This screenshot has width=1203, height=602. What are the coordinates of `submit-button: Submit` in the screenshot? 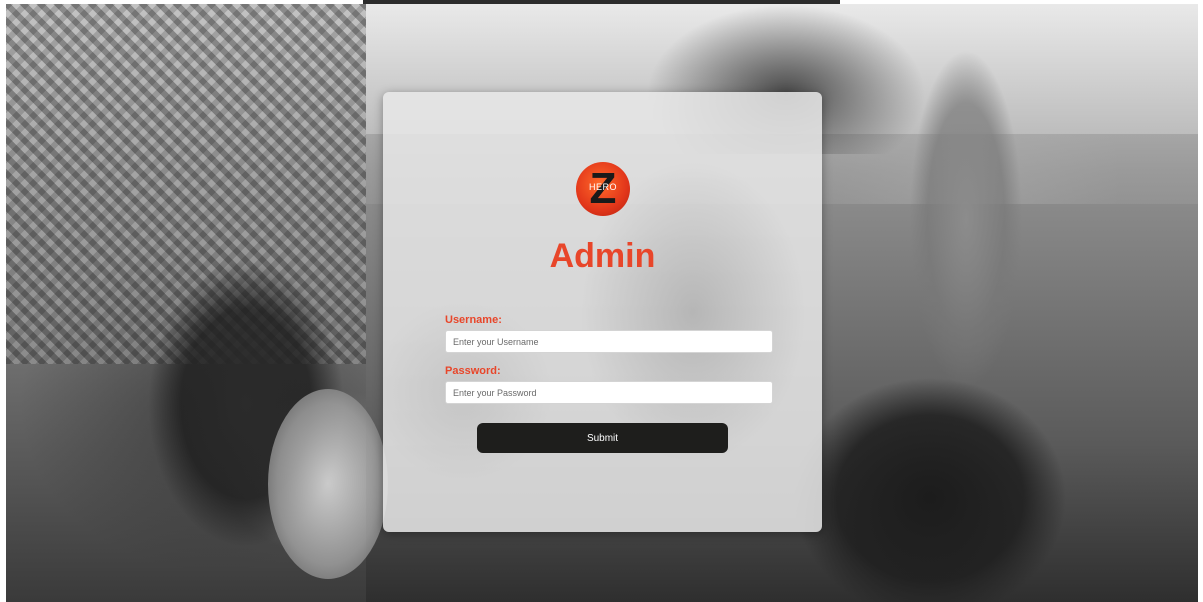 It's located at (602, 438).